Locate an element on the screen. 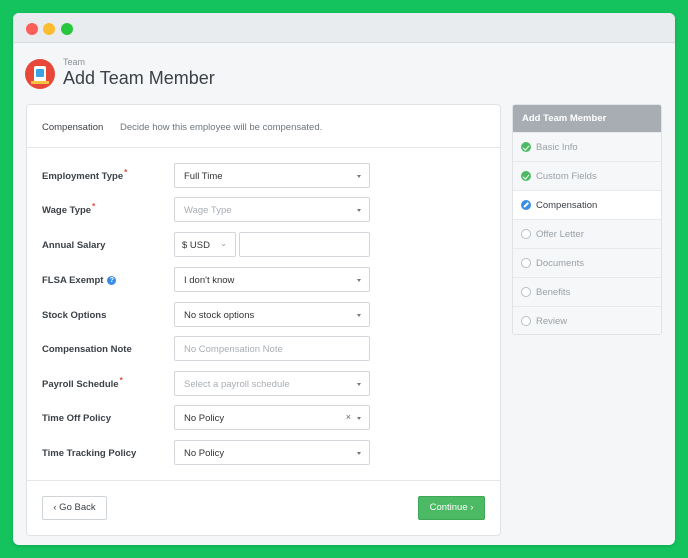 The image size is (688, 558). time-tracking-policy-row: Time Tracking Policy No Policy is located at coordinates (263, 453).